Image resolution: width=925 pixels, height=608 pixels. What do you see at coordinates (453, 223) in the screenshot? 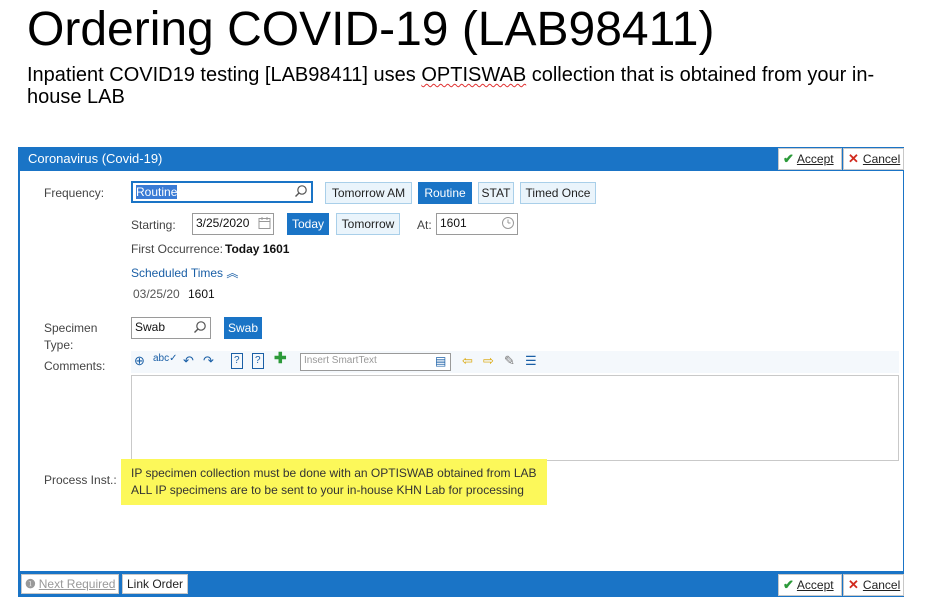
I see `start-time-value: 1601` at bounding box center [453, 223].